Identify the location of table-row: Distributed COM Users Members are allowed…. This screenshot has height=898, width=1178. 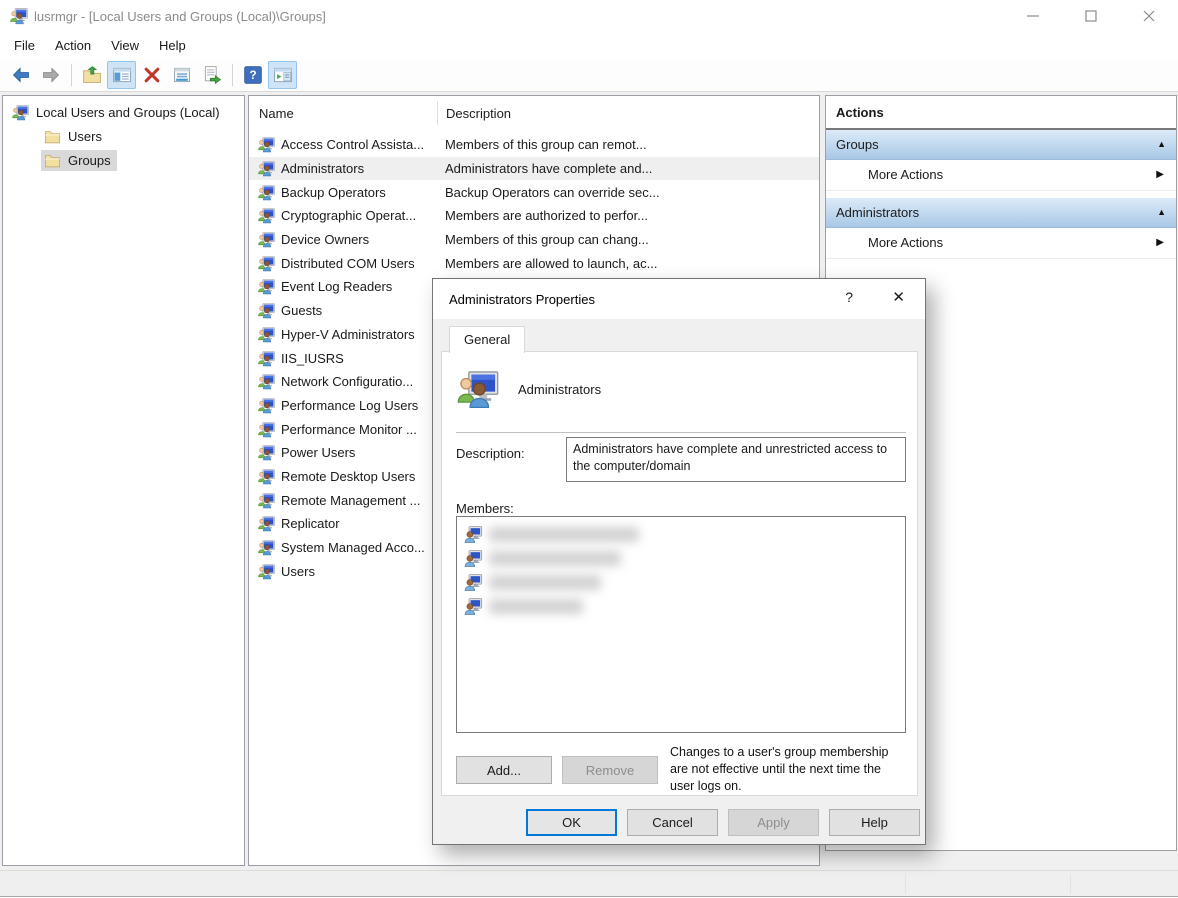
(534, 263).